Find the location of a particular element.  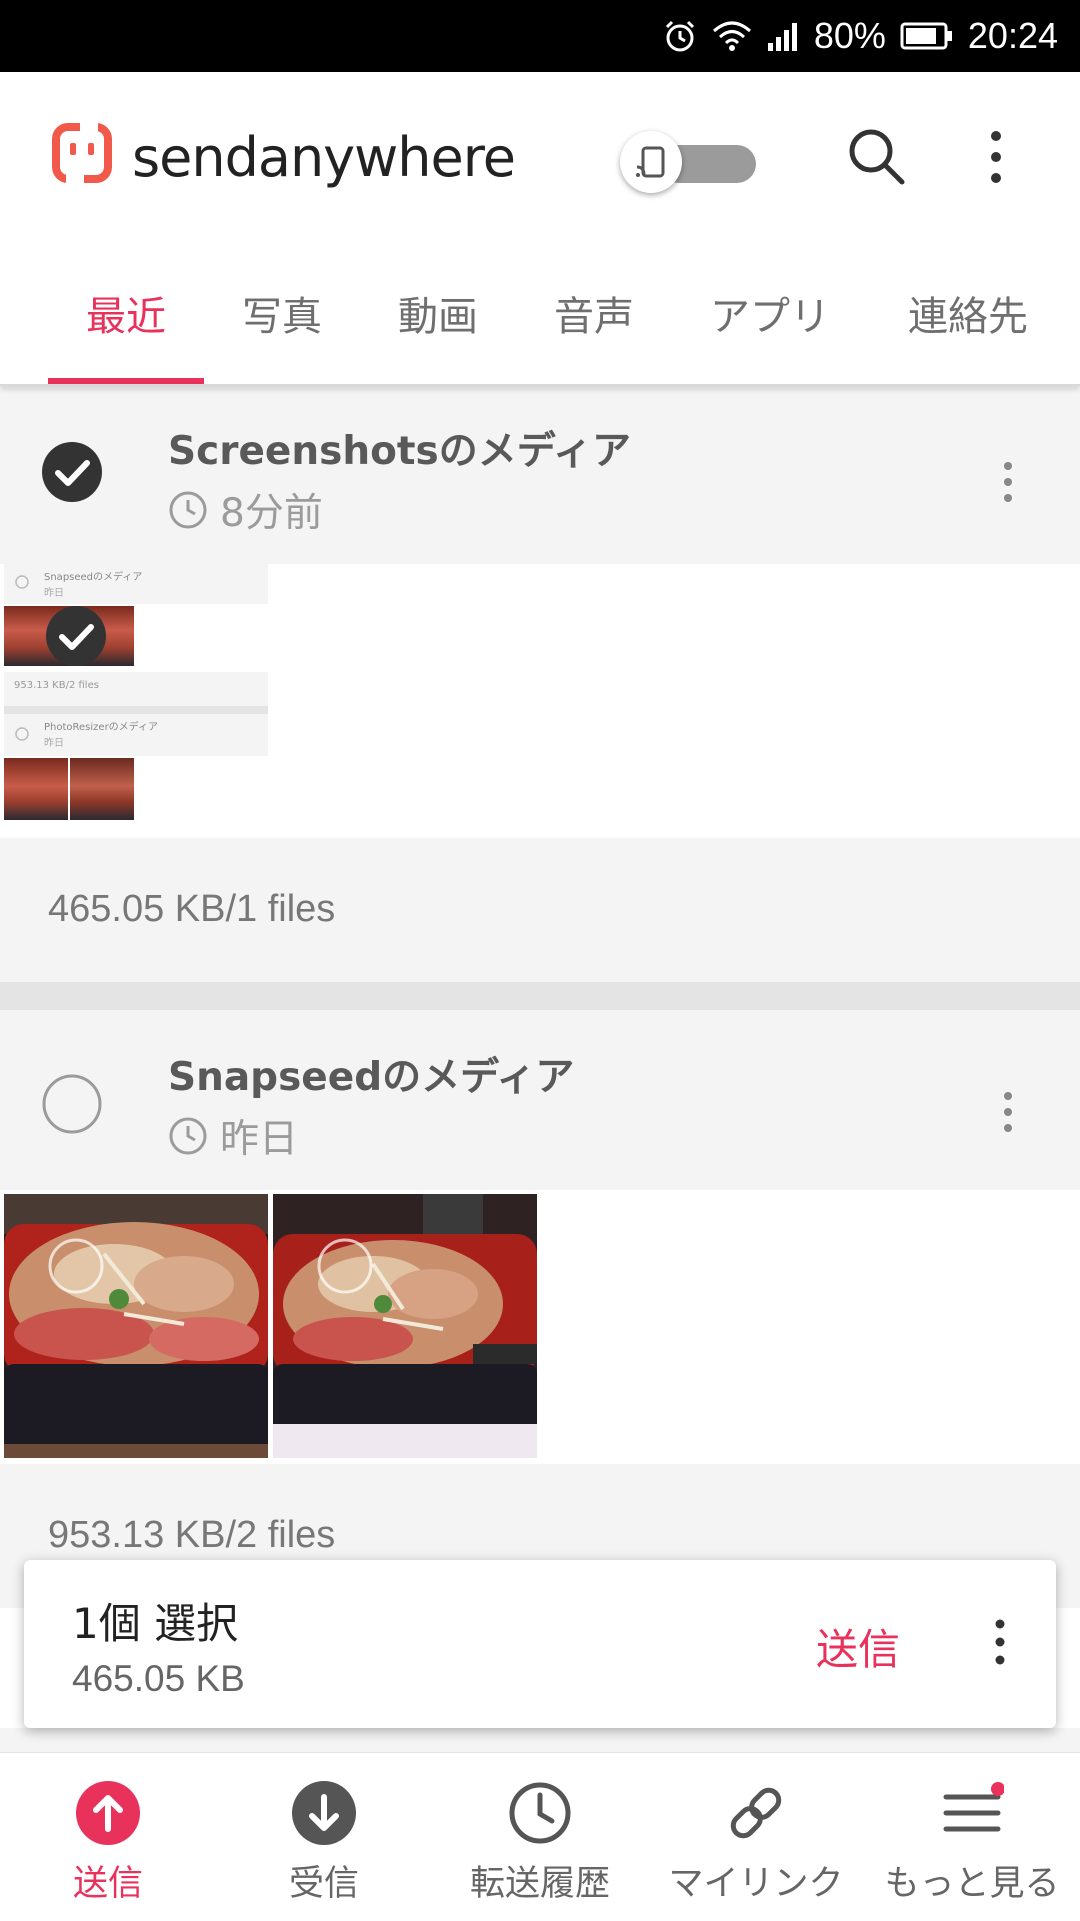

alarm-icon is located at coordinates (680, 36).